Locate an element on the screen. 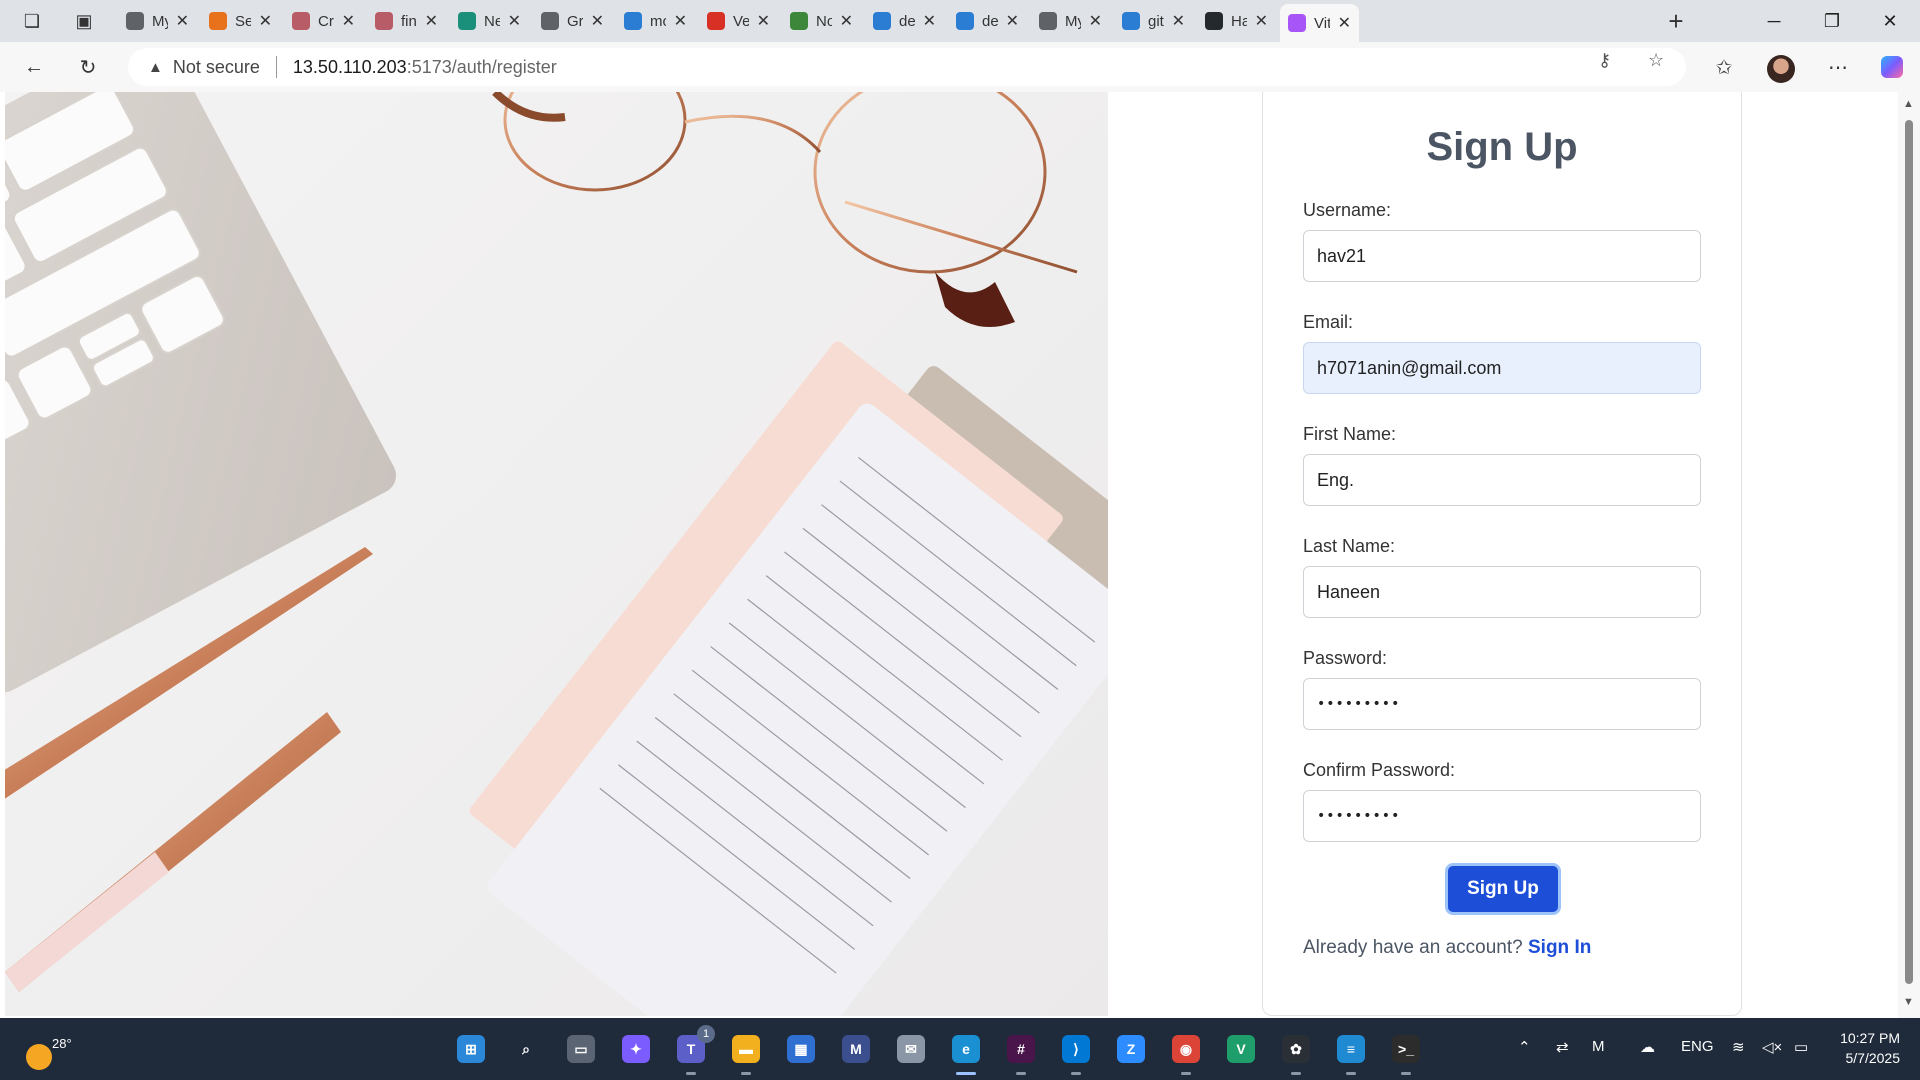  favorites-icon: ✩ is located at coordinates (1724, 67).